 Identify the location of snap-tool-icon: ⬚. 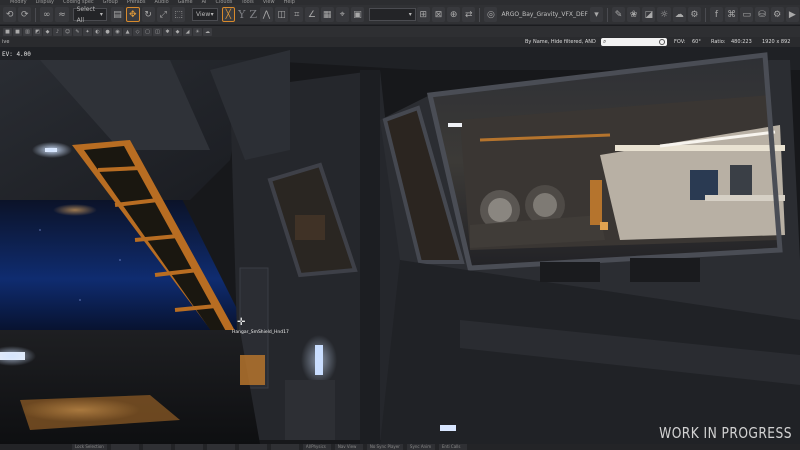
(178, 14).